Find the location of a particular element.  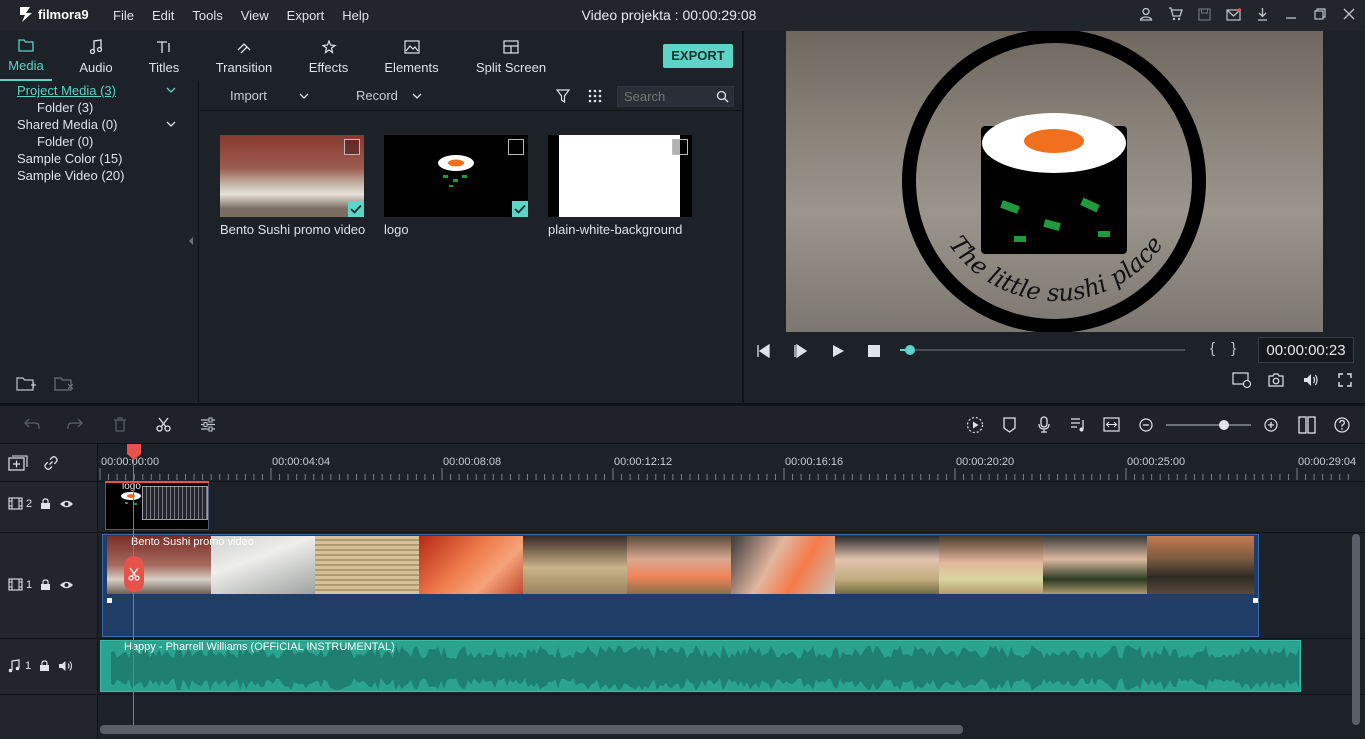

audio-mixer-icon is located at coordinates (1078, 424).